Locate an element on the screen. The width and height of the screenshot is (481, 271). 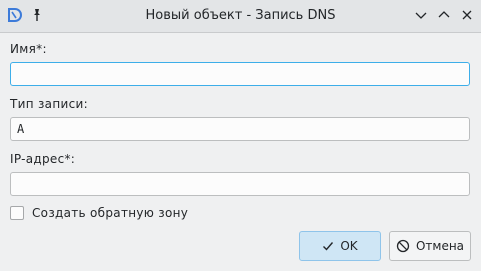
minimize-icon is located at coordinates (421, 15).